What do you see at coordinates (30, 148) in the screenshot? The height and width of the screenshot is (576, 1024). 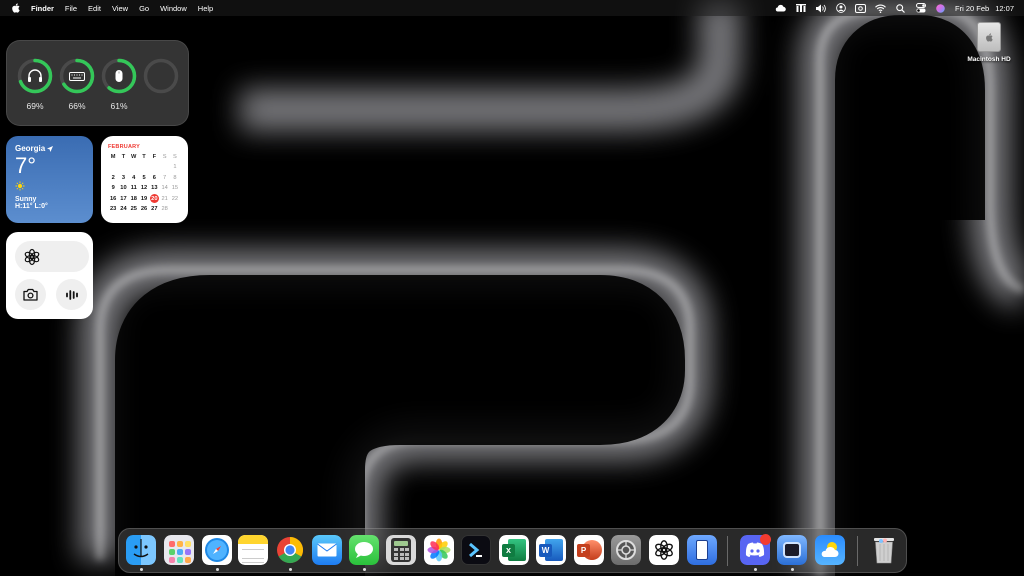 I see `weather-location: Georgia` at bounding box center [30, 148].